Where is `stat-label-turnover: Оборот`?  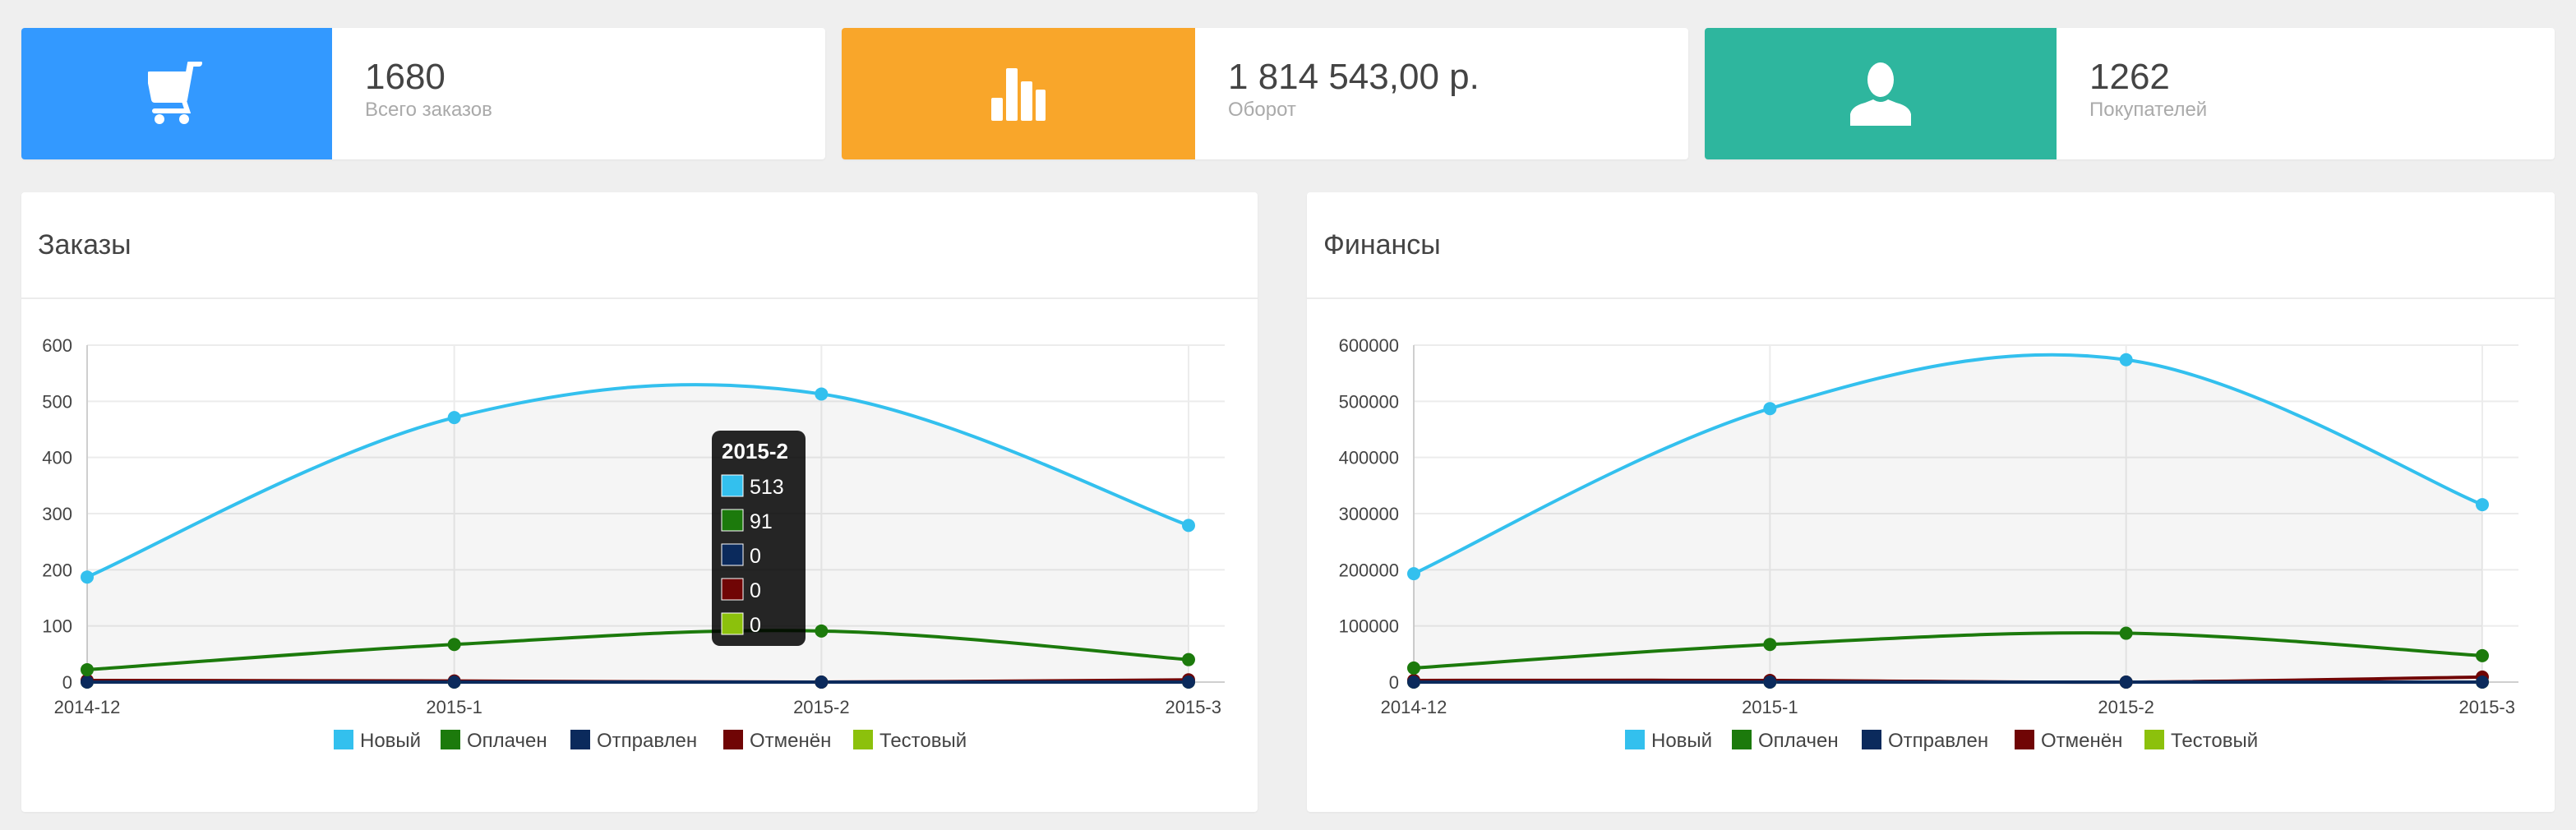
stat-label-turnover: Оборот is located at coordinates (1262, 110).